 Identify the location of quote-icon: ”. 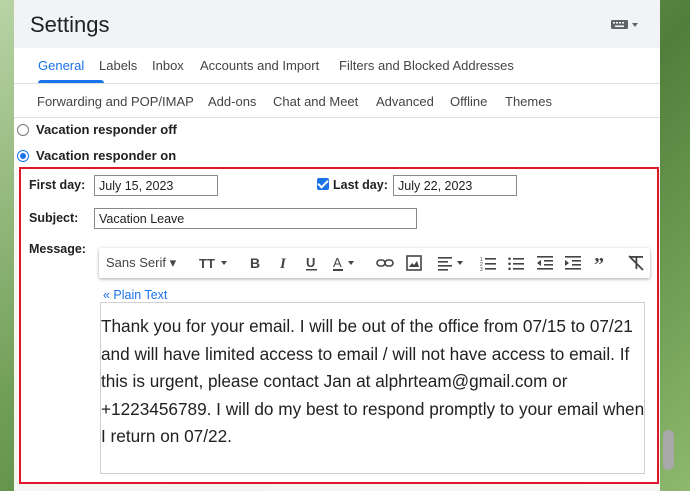
(602, 263).